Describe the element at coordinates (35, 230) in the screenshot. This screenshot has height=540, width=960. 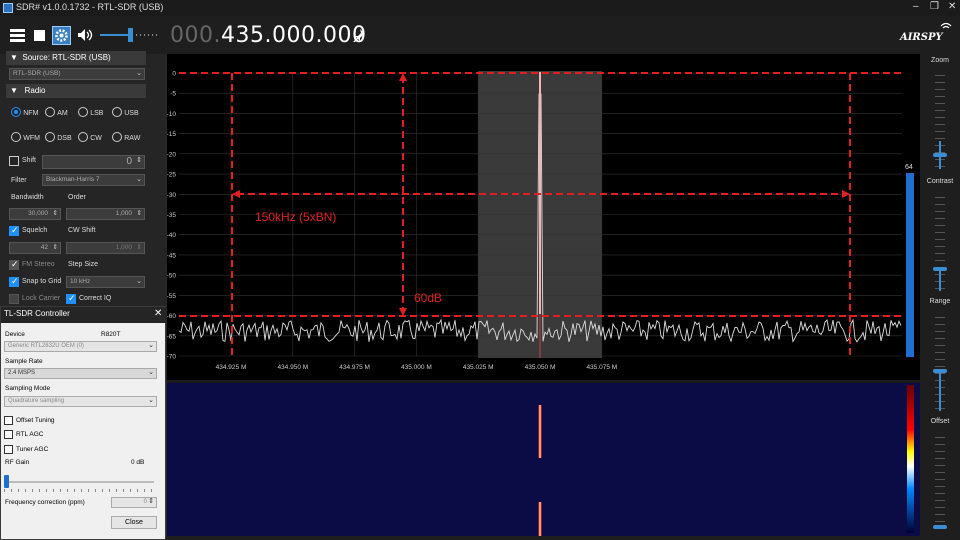
I see `squelch-label: Squelch` at that location.